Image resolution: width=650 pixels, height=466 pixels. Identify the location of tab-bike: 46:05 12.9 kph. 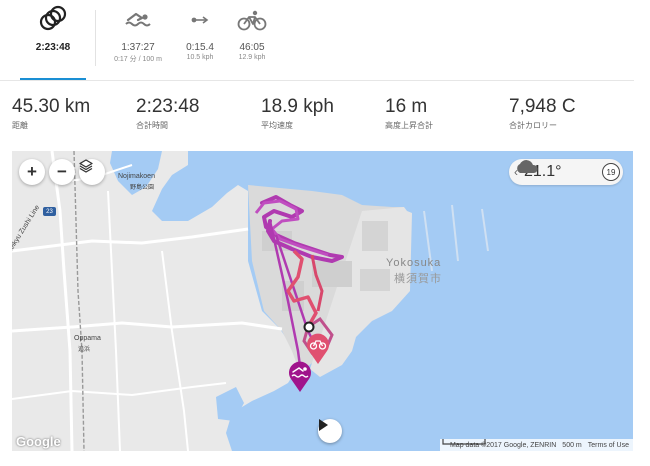
(252, 30).